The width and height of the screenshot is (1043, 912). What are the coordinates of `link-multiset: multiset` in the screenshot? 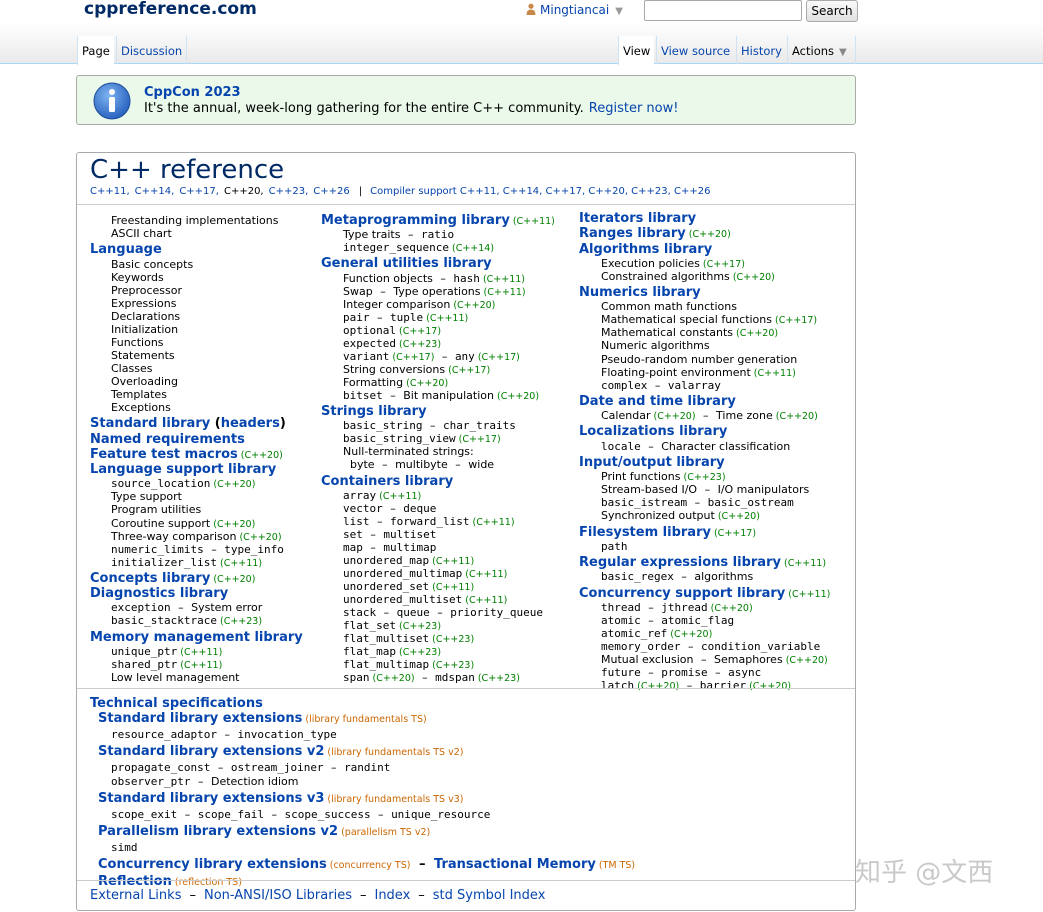 It's located at (409, 534).